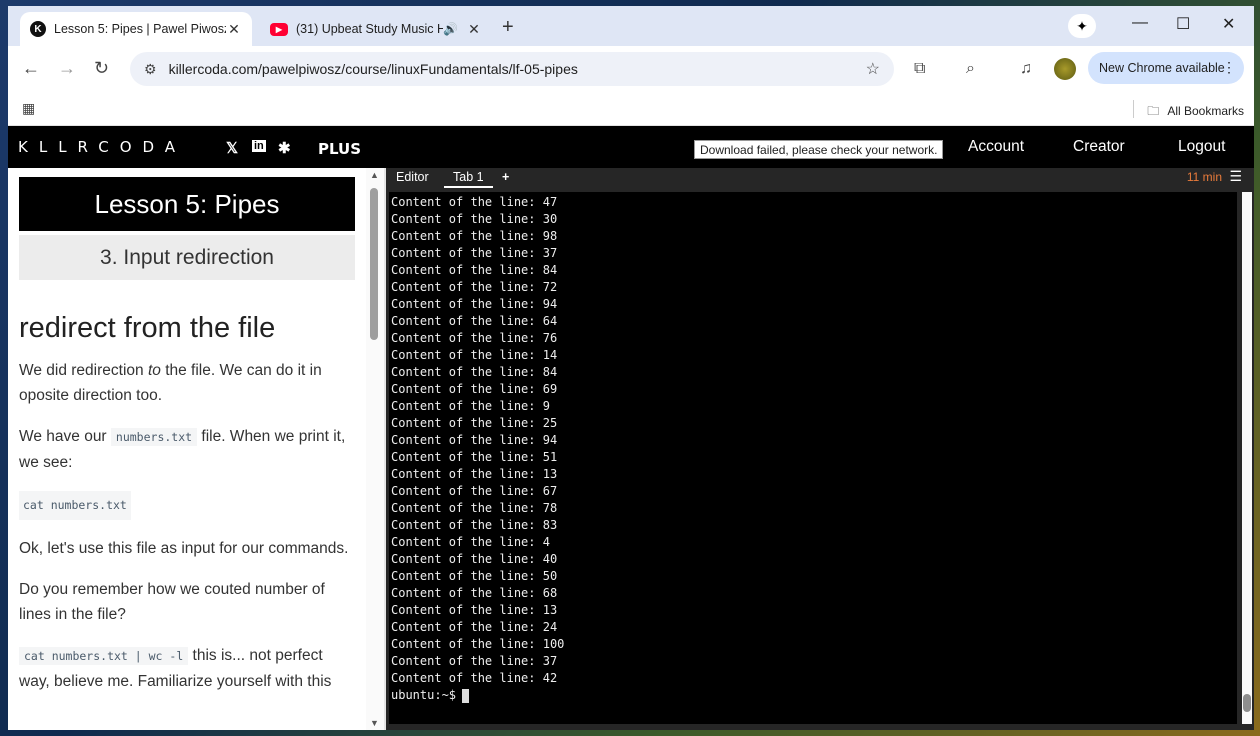  What do you see at coordinates (474, 321) in the screenshot?
I see `terminal-line: Content of the line: 64` at bounding box center [474, 321].